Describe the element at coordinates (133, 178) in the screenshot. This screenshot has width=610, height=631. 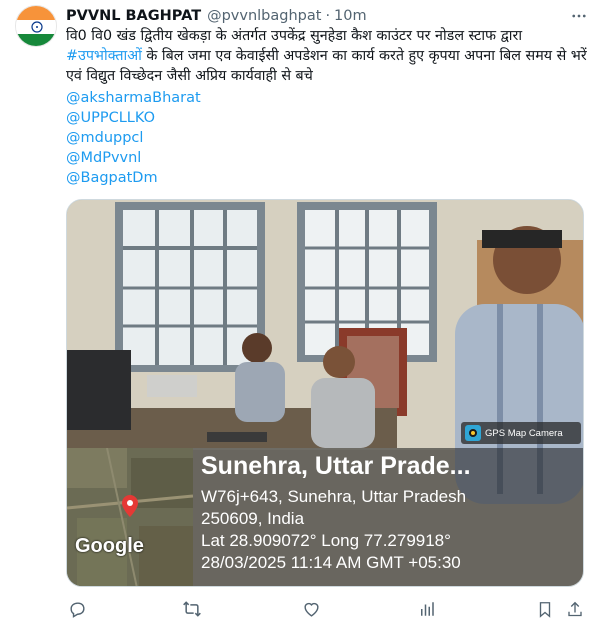
I see `mention-link: @BagpatDm` at that location.